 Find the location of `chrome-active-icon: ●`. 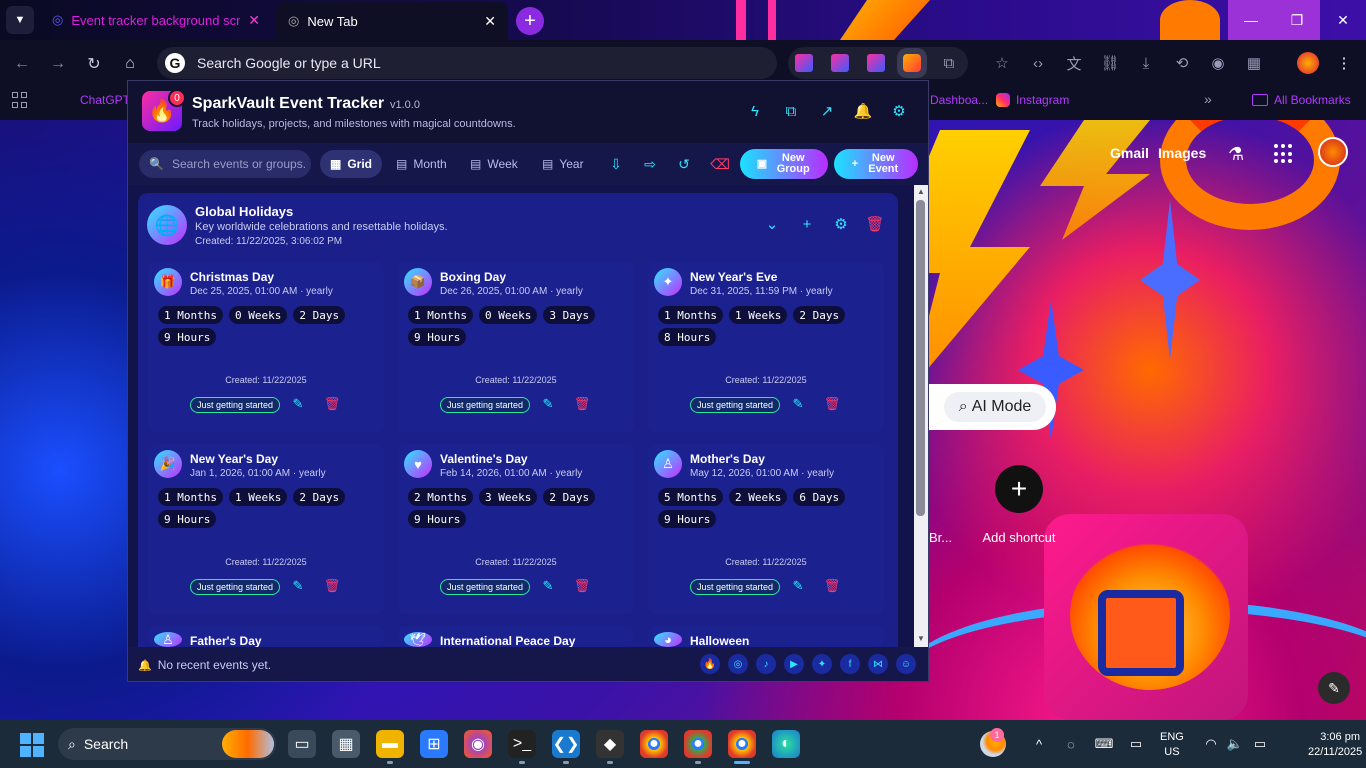

chrome-active-icon: ● is located at coordinates (742, 744).